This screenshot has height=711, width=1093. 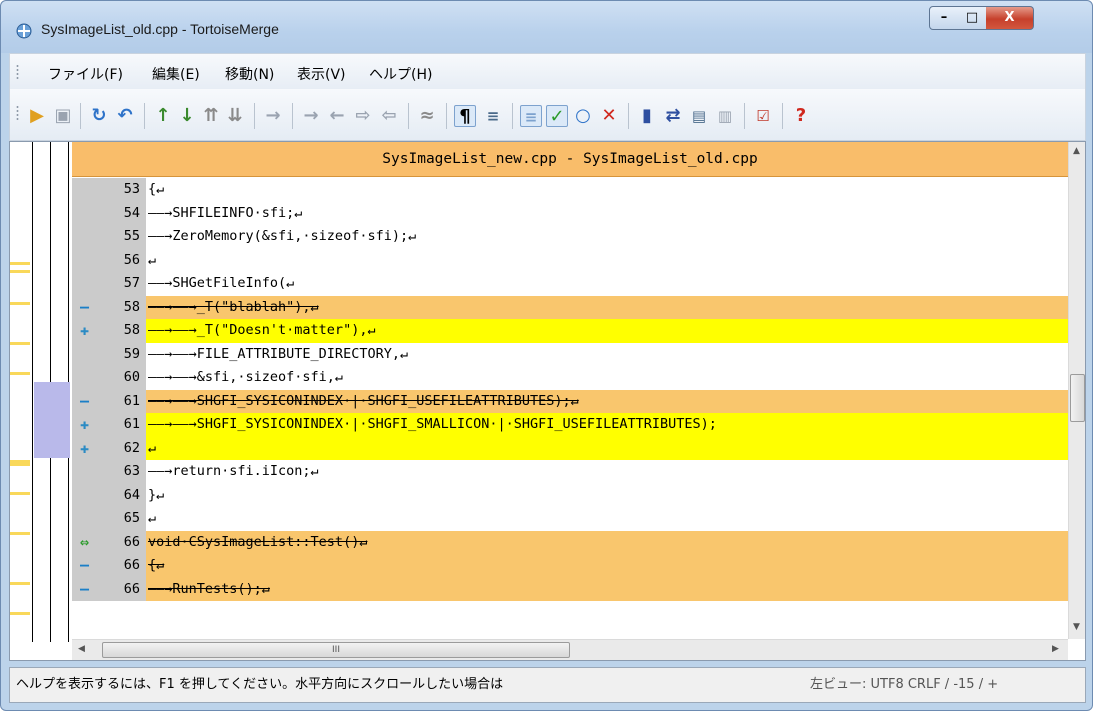 I want to click on scroll-grip-label: III, so click(x=336, y=650).